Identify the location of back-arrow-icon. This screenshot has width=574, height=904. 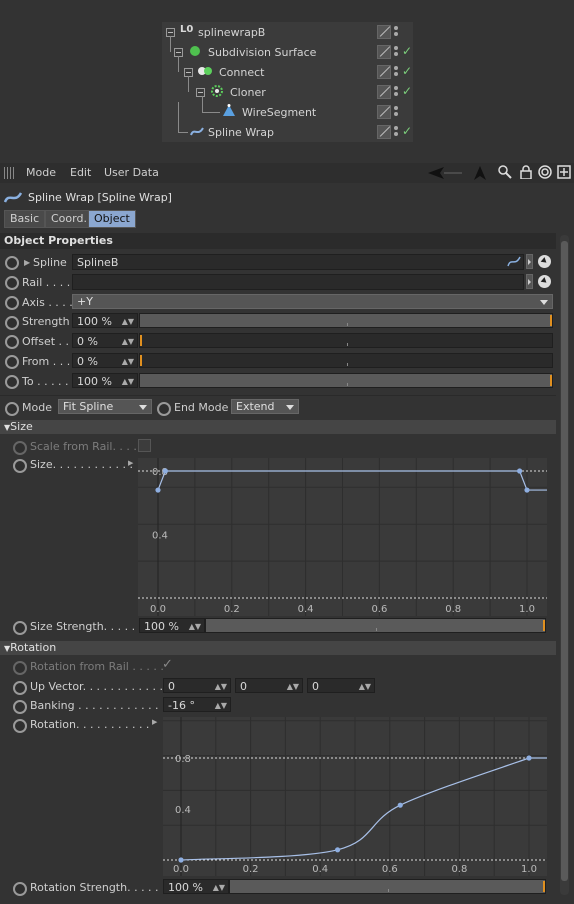
(446, 174).